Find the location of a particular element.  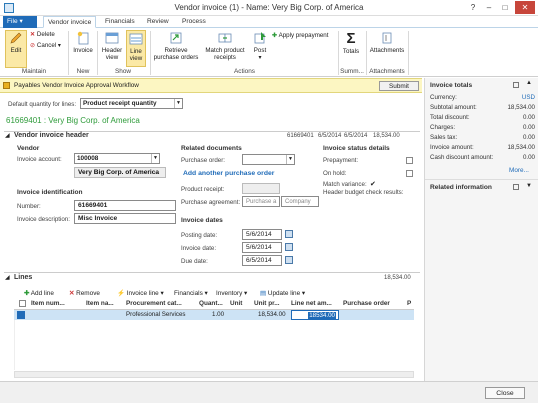

cancel-button: ⊘ Cancel ▾ is located at coordinates (45, 45).